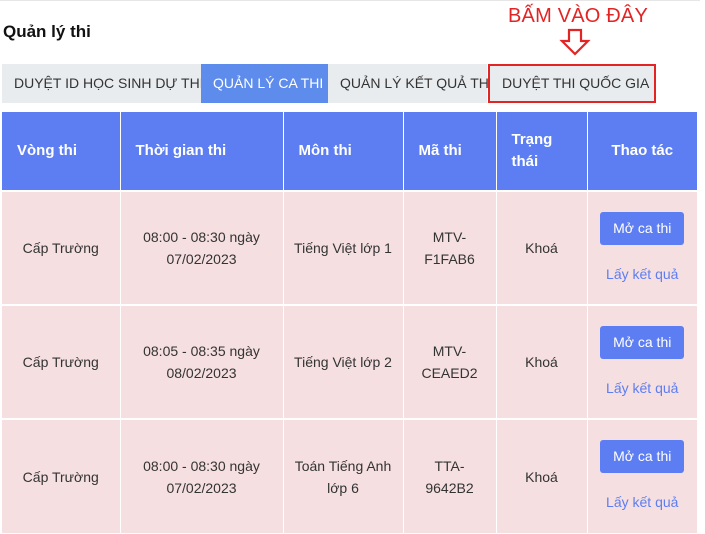 Image resolution: width=705 pixels, height=534 pixels. Describe the element at coordinates (575, 42) in the screenshot. I see `arrow-down-outline-icon` at that location.